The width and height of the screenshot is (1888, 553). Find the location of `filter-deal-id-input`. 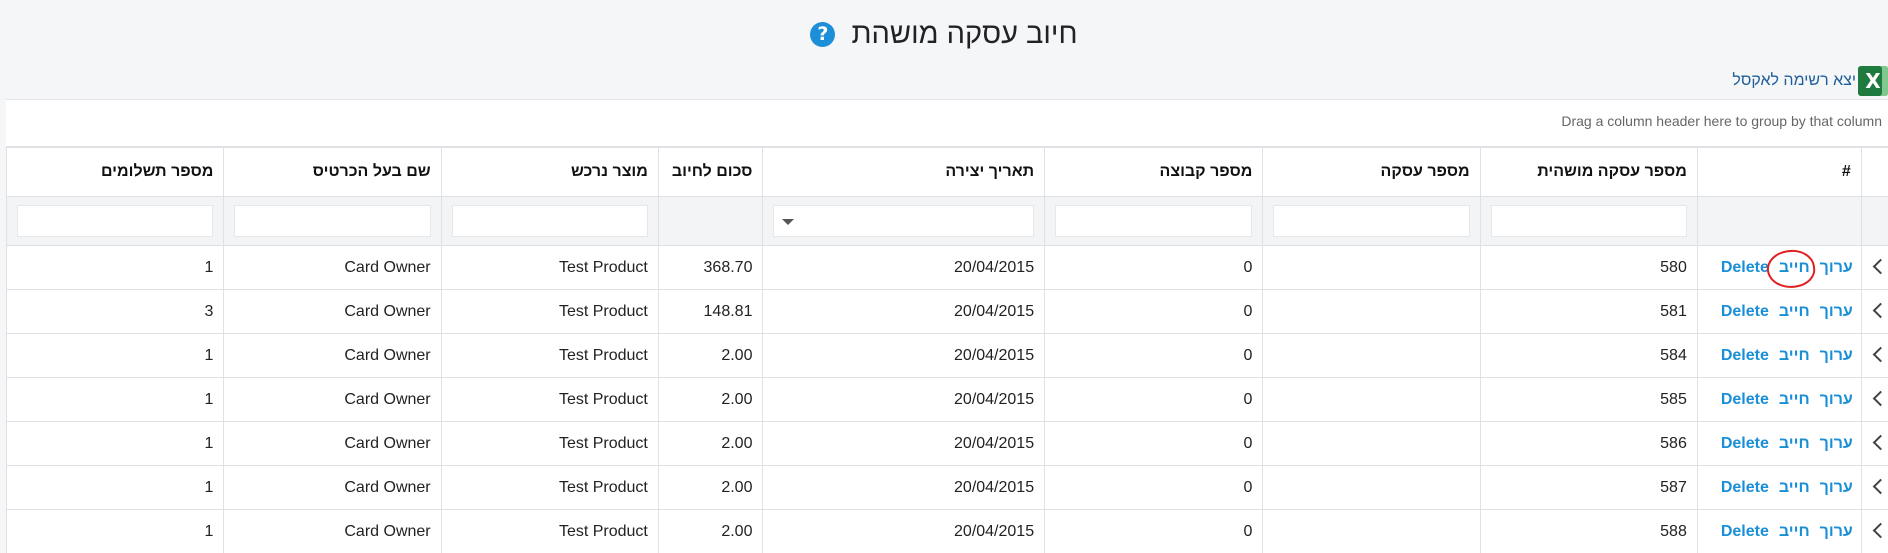

filter-deal-id-input is located at coordinates (1371, 221).